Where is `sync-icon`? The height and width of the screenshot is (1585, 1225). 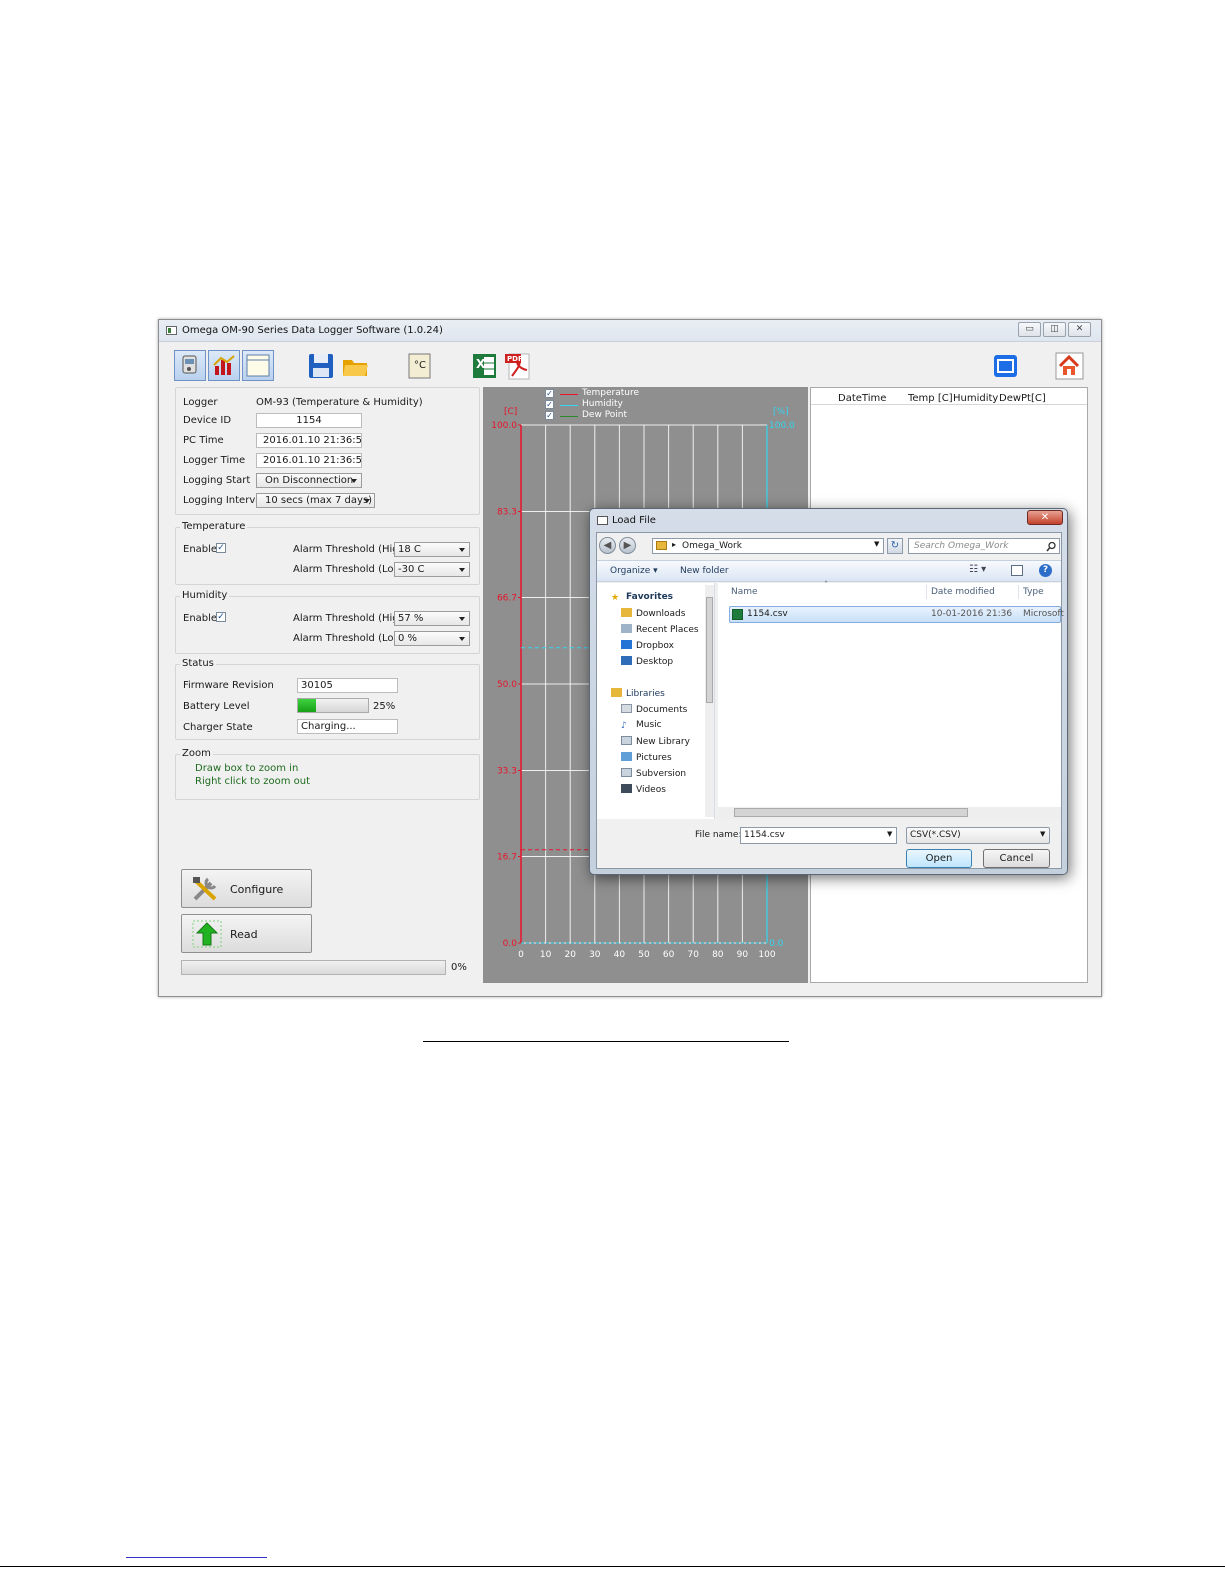 sync-icon is located at coordinates (1005, 366).